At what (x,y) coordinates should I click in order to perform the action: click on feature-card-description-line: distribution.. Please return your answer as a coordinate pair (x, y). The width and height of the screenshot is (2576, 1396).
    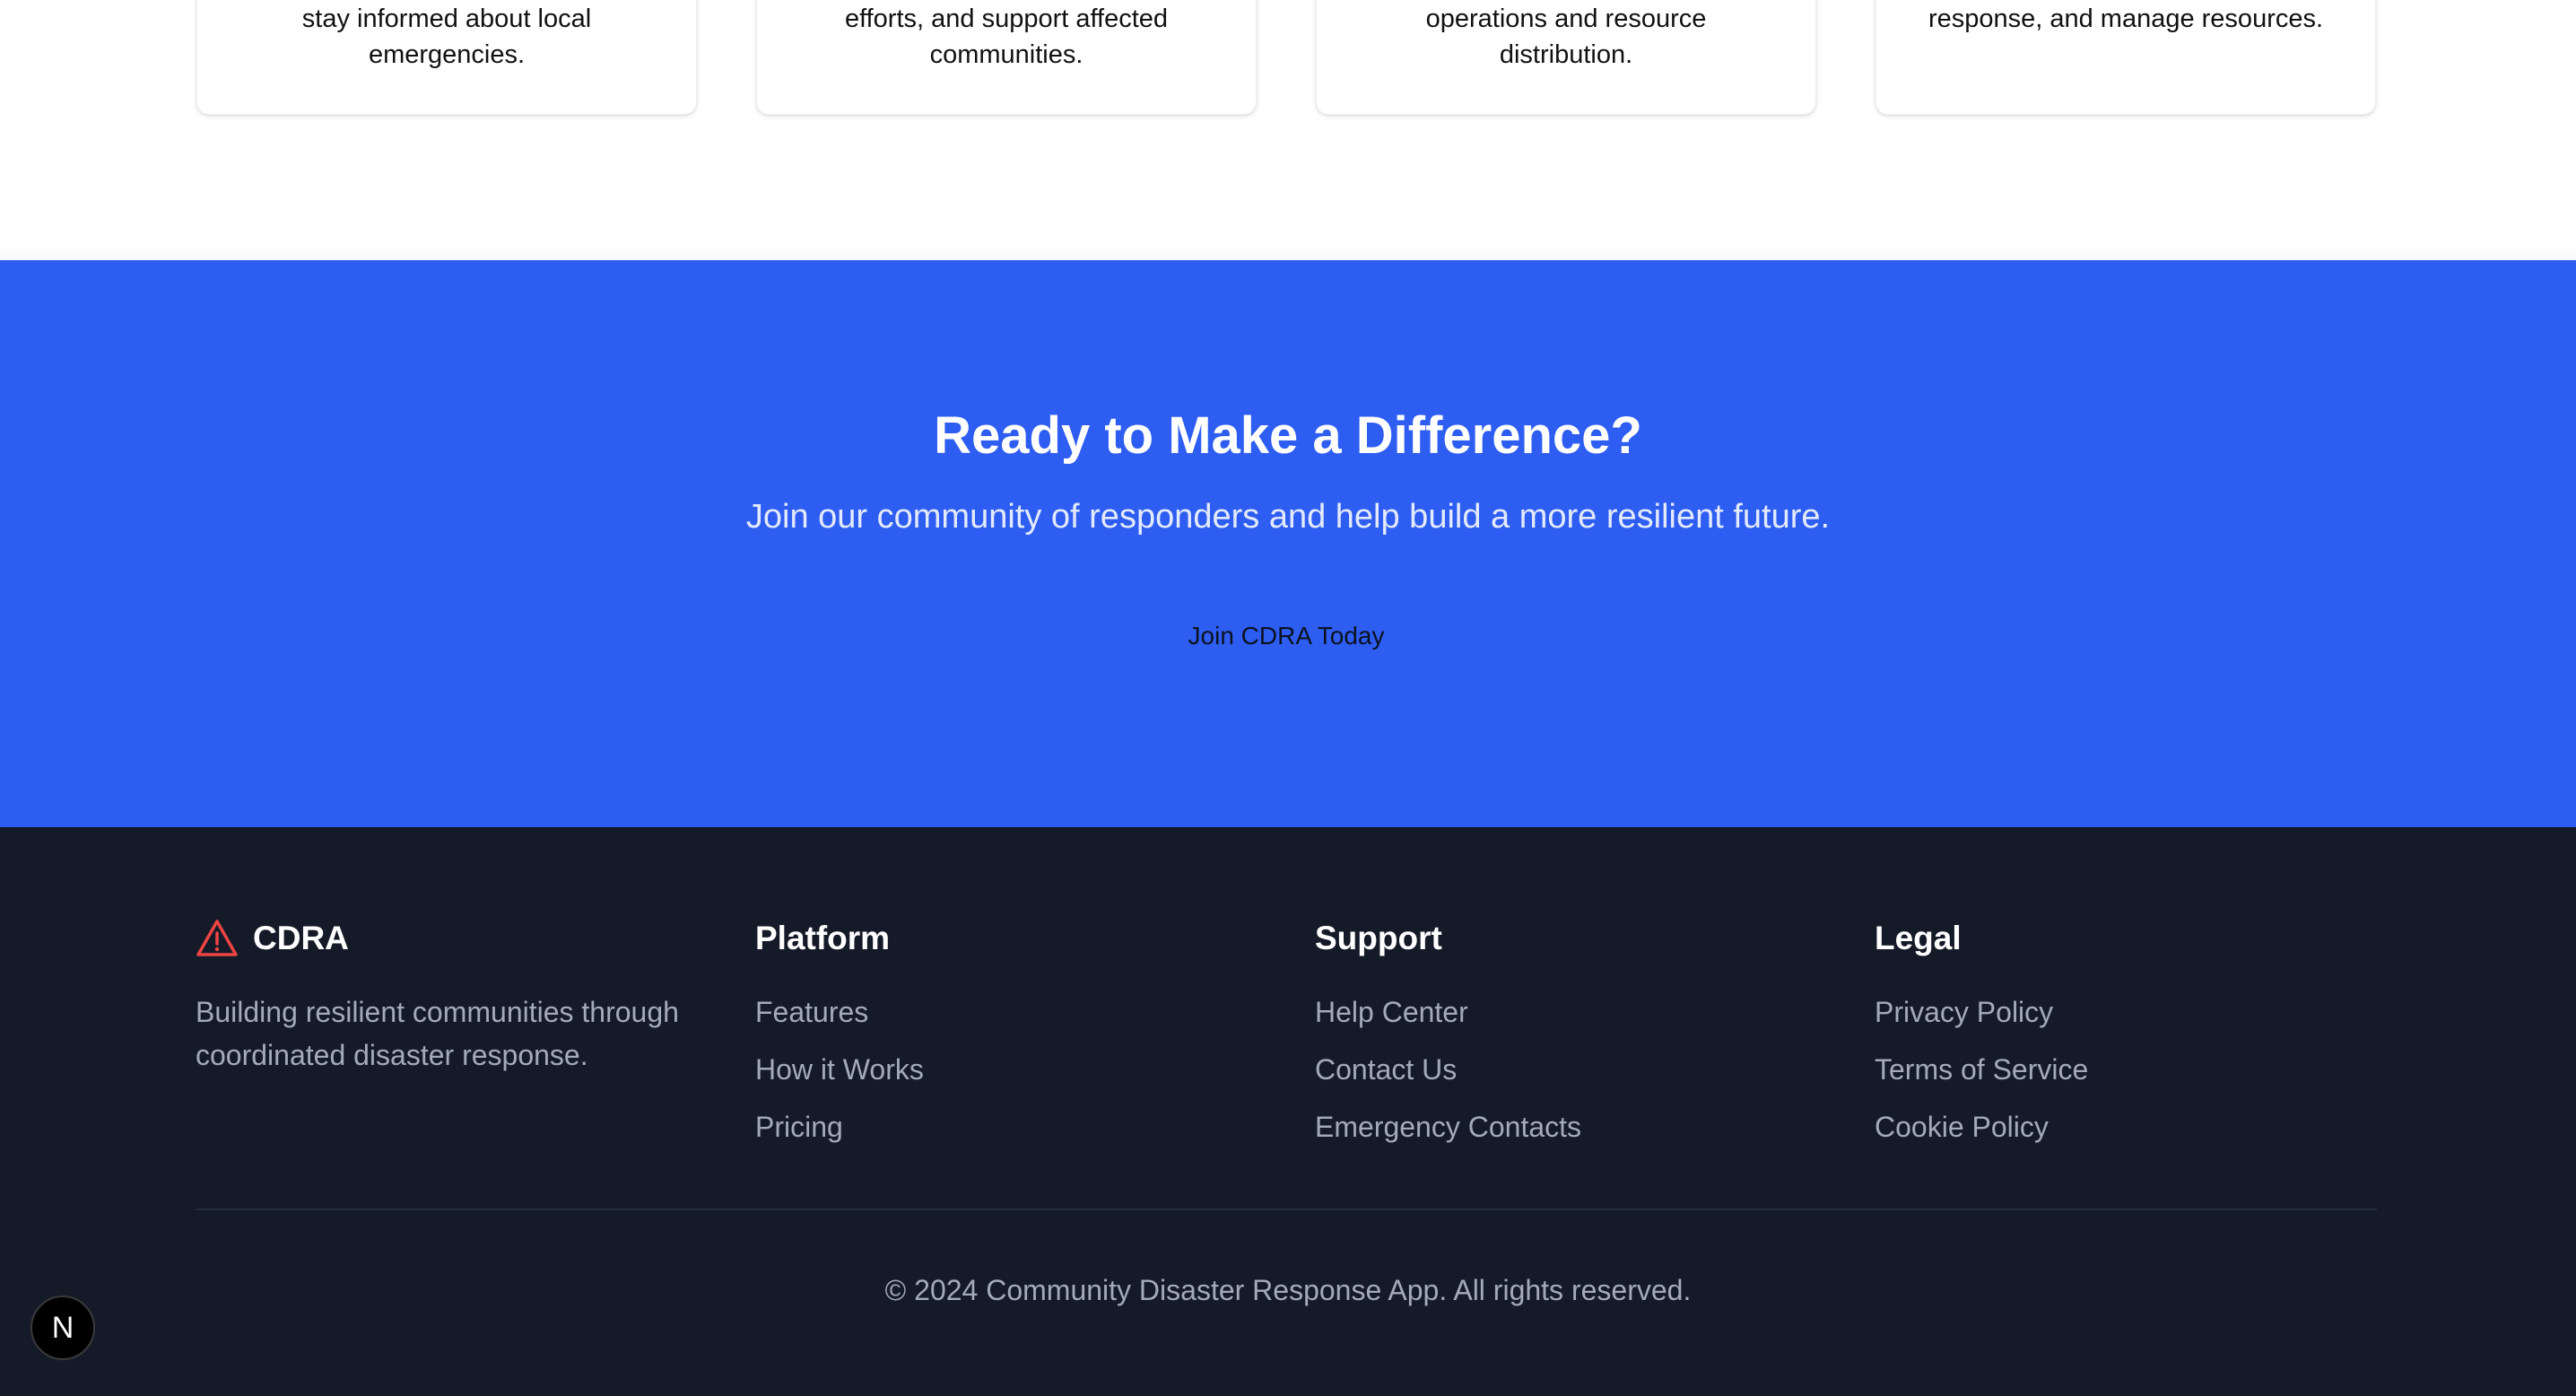
    Looking at the image, I should click on (1566, 54).